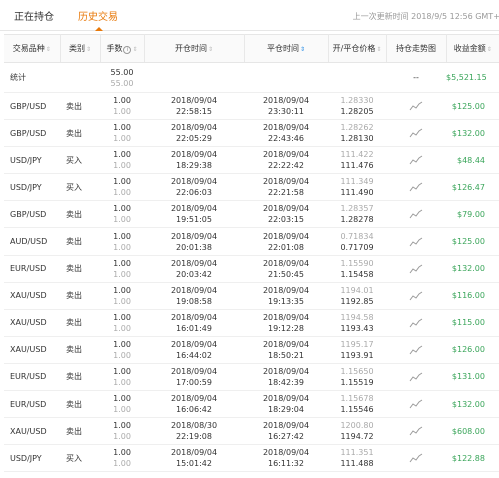 This screenshot has width=499, height=478. I want to click on profit-cell: $122.88, so click(472, 458).